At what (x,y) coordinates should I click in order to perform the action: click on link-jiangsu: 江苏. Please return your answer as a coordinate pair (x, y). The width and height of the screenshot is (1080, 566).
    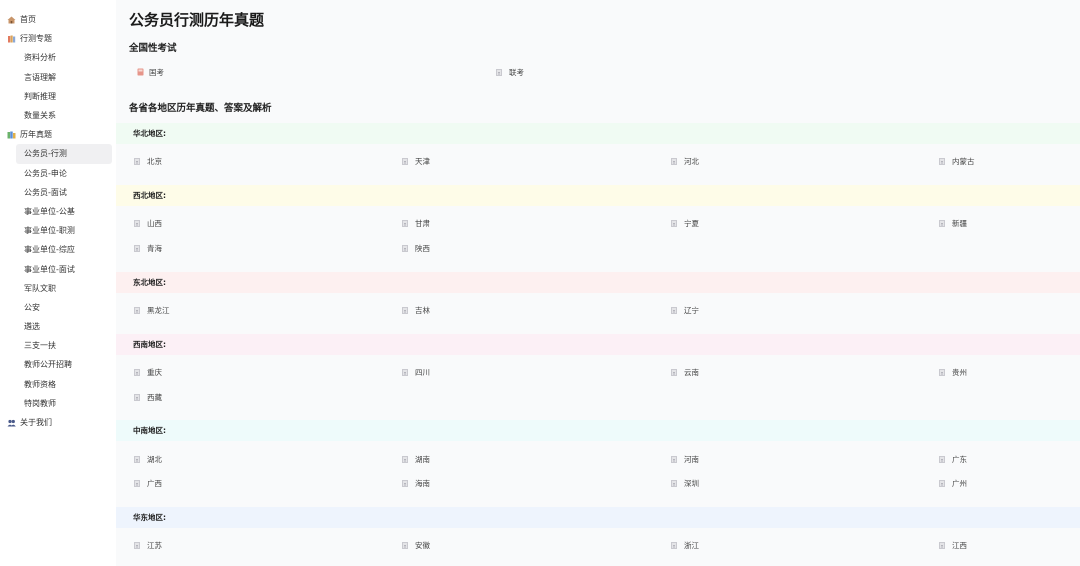
    Looking at the image, I should click on (148, 545).